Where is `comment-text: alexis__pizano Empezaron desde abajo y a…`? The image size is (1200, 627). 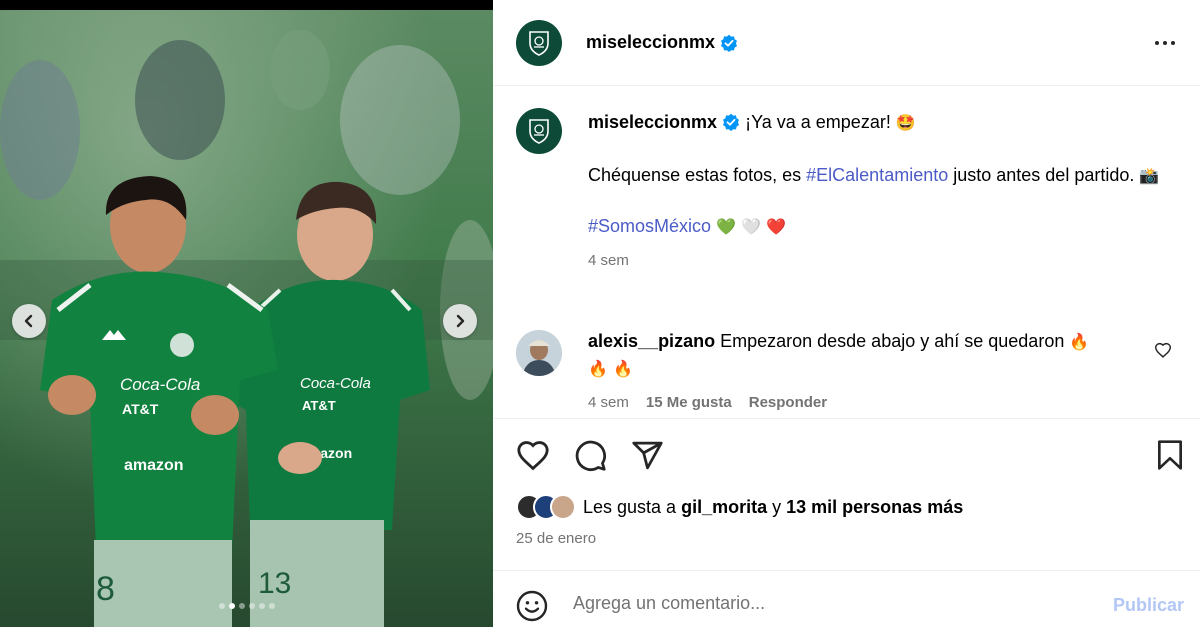
comment-text: alexis__pizano Empezaron desde abajo y a… is located at coordinates (848, 355).